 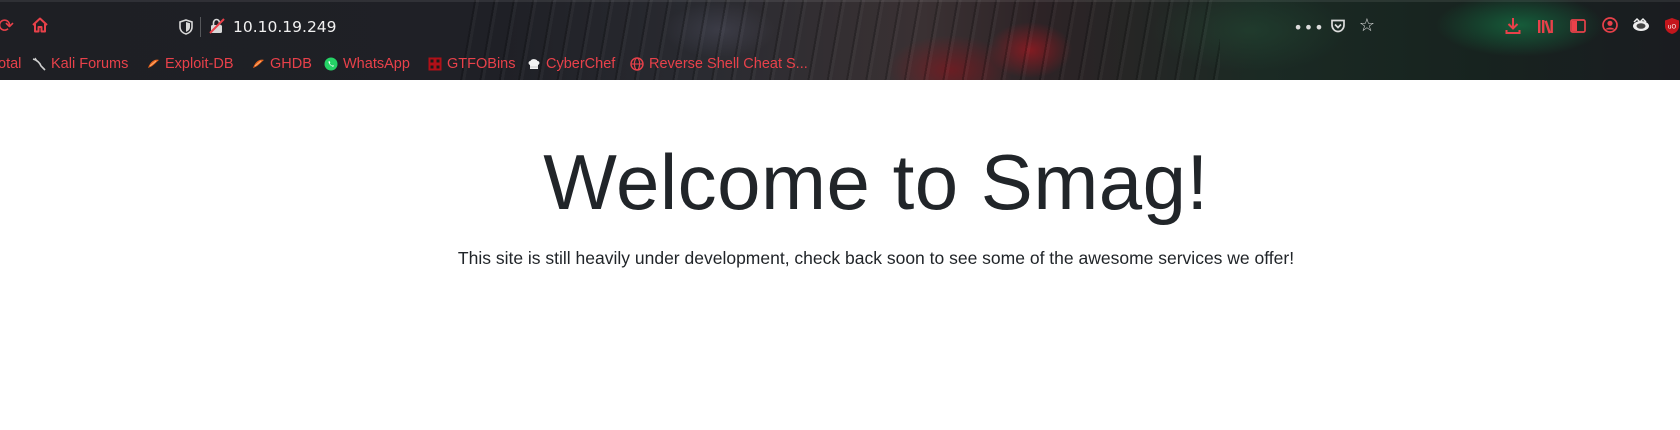 I want to click on home-icon, so click(x=40, y=25).